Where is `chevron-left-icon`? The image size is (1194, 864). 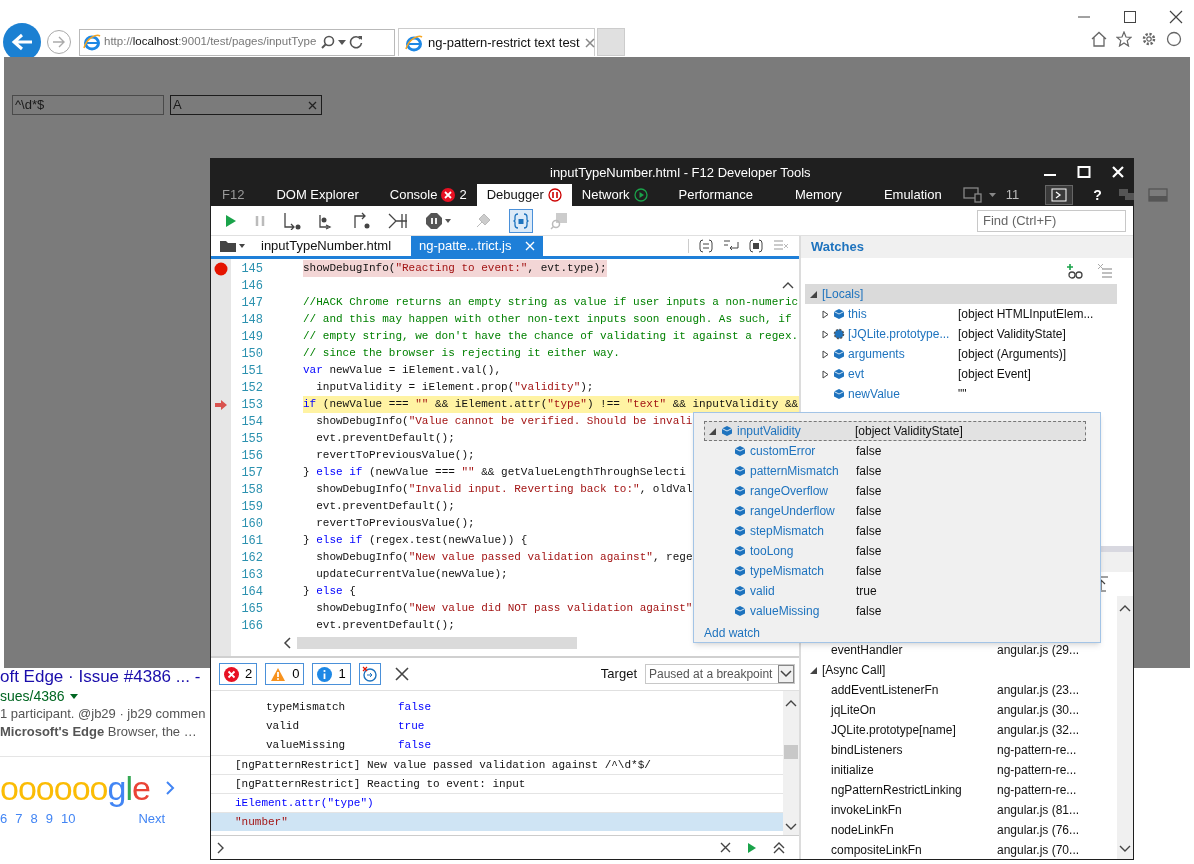 chevron-left-icon is located at coordinates (287, 643).